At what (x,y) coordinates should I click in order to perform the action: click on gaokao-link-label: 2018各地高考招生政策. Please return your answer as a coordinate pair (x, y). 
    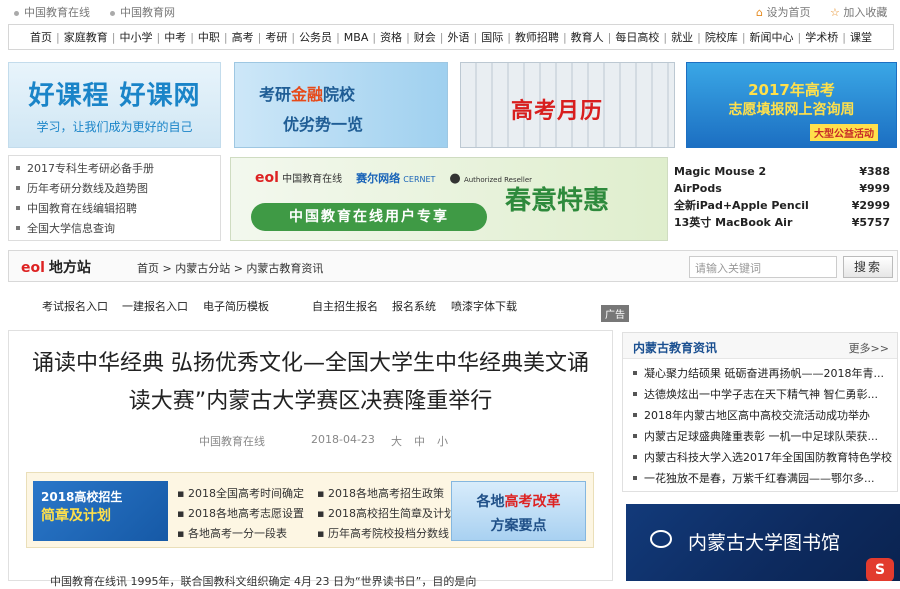
    Looking at the image, I should click on (386, 493).